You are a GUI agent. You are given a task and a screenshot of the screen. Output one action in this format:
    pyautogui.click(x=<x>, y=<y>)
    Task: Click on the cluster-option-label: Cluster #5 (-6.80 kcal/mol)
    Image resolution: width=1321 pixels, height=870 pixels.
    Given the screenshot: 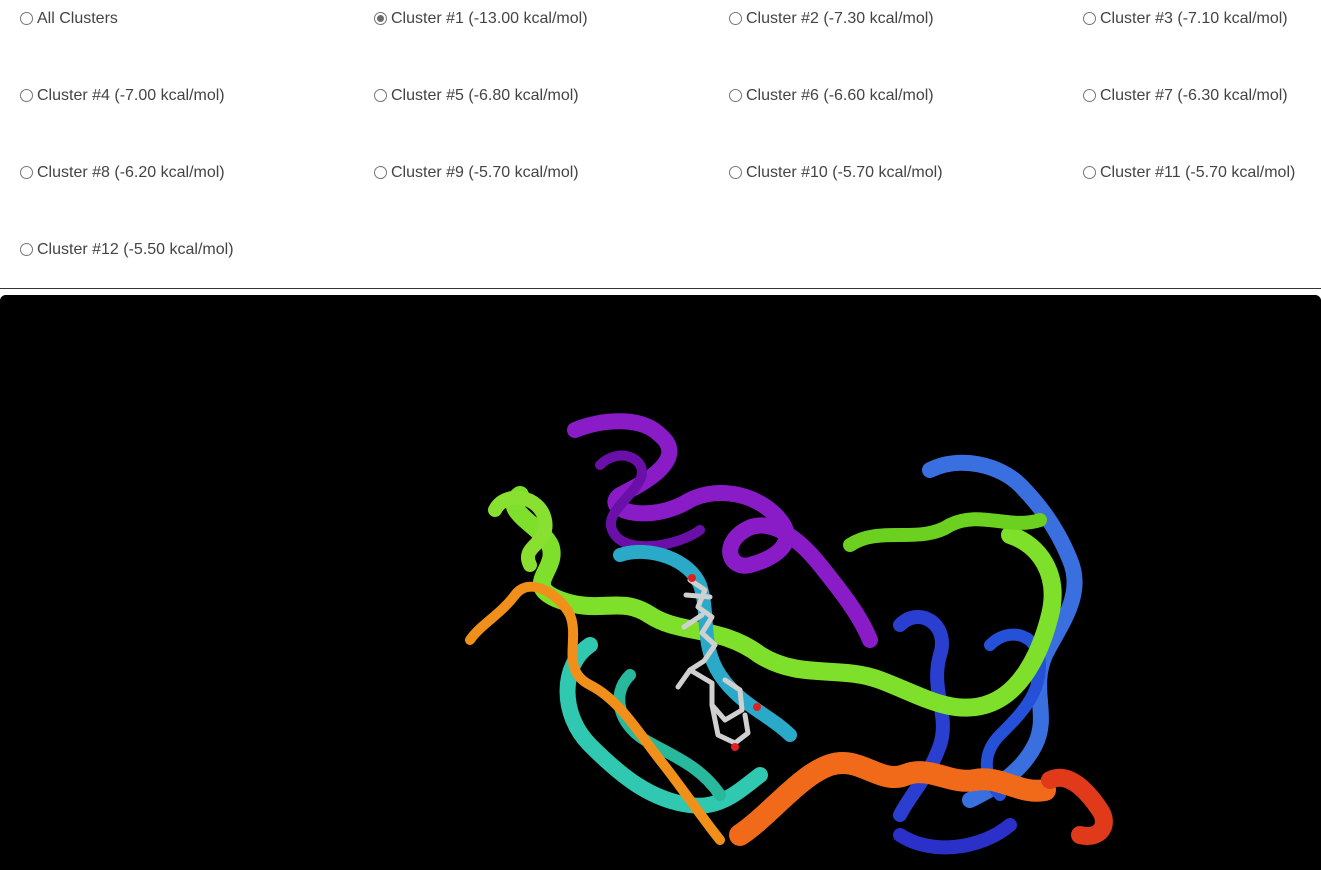 What is the action you would take?
    pyautogui.click(x=485, y=95)
    